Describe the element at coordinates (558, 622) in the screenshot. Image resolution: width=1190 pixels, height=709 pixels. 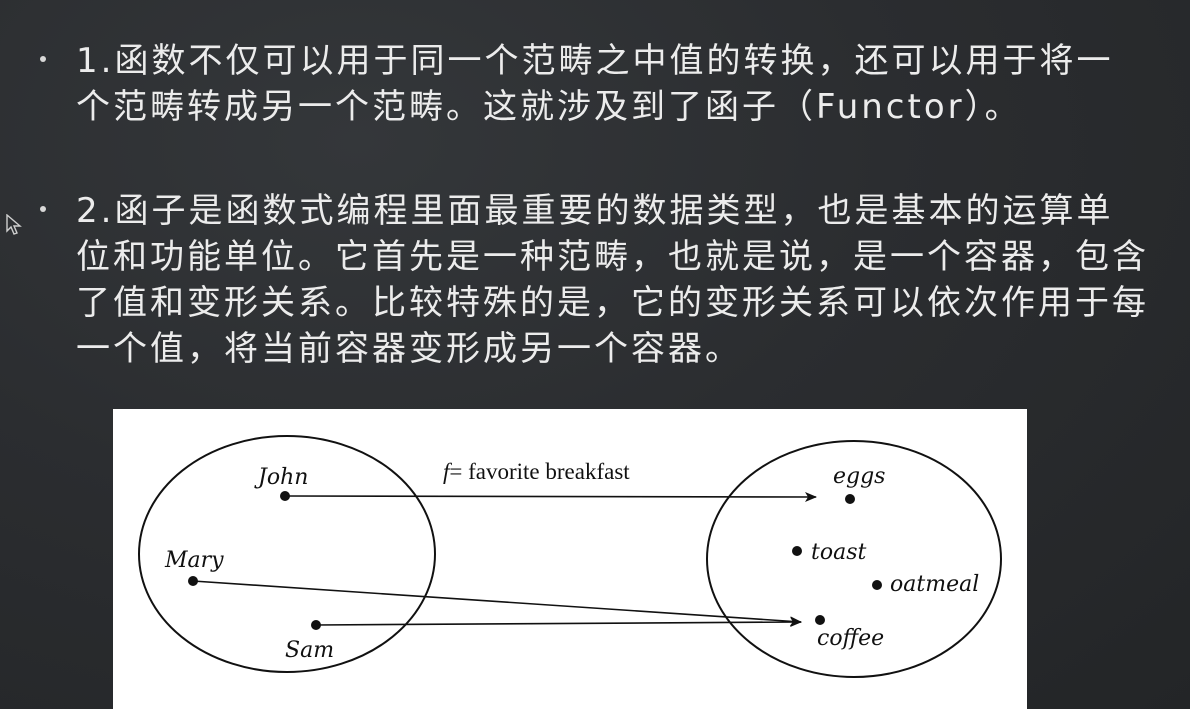
I see `arrow-sam-coffee` at that location.